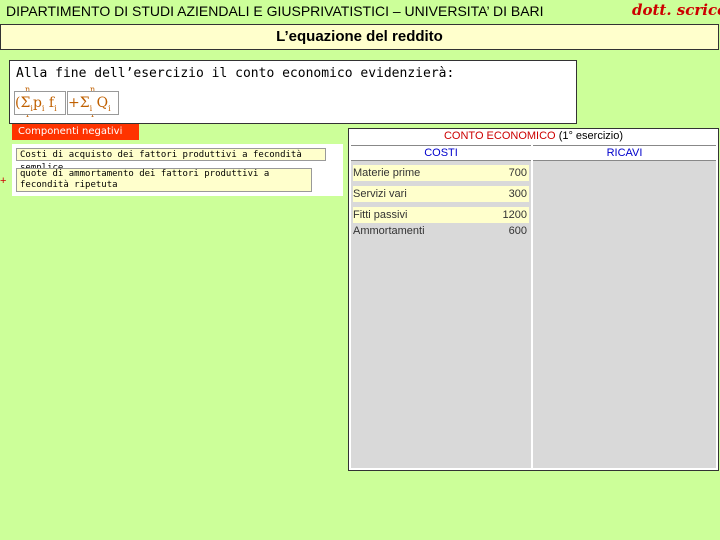 The height and width of the screenshot is (540, 720). I want to click on row-label: Ammortamenti, so click(389, 231).